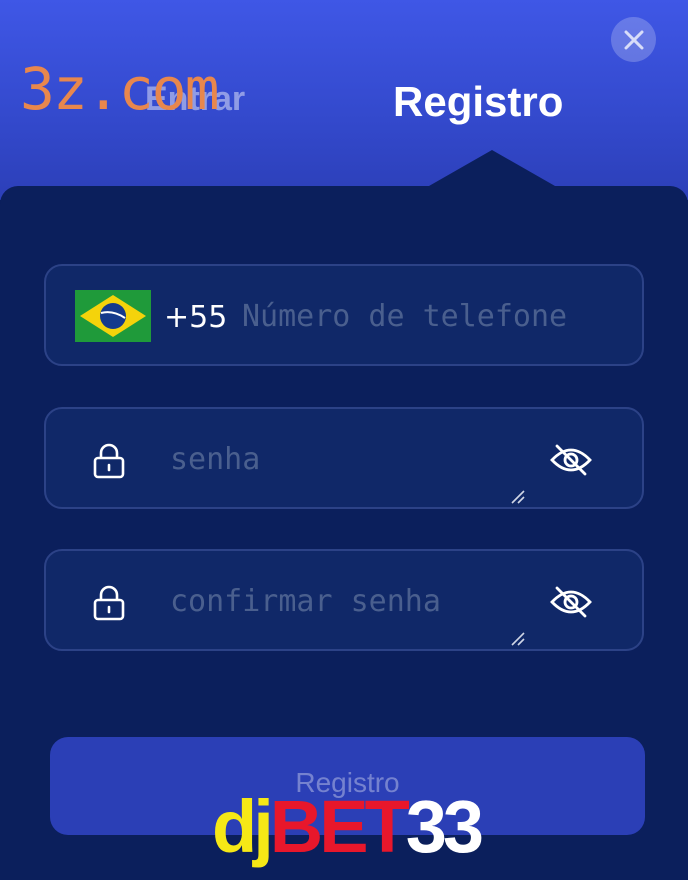 The height and width of the screenshot is (880, 688). Describe the element at coordinates (478, 102) in the screenshot. I see `tab-register: Registro` at that location.